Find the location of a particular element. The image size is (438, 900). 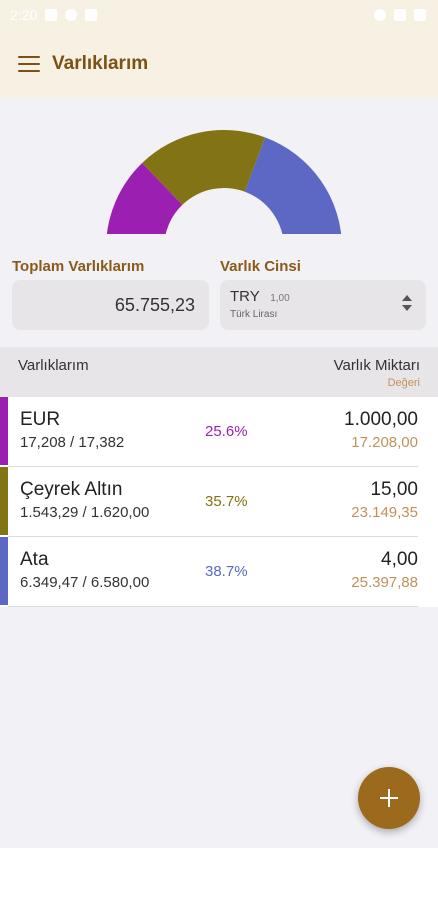

asset-rates: 6.349,47 / 6.580,00 is located at coordinates (85, 582).